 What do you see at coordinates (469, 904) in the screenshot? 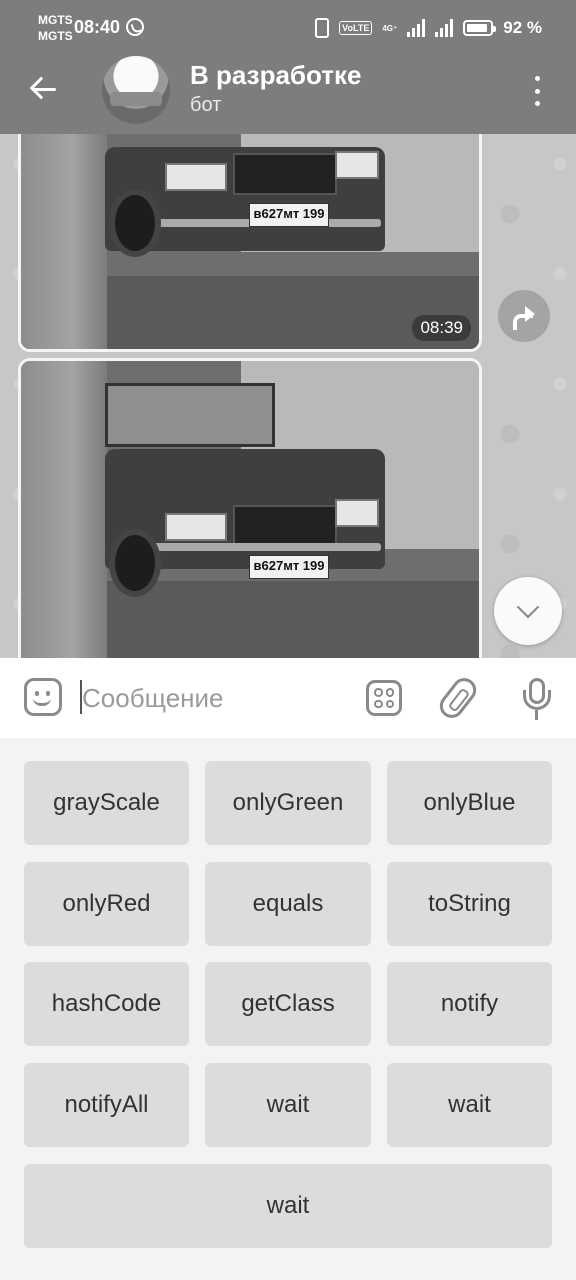
I see `key-to-string: toString` at bounding box center [469, 904].